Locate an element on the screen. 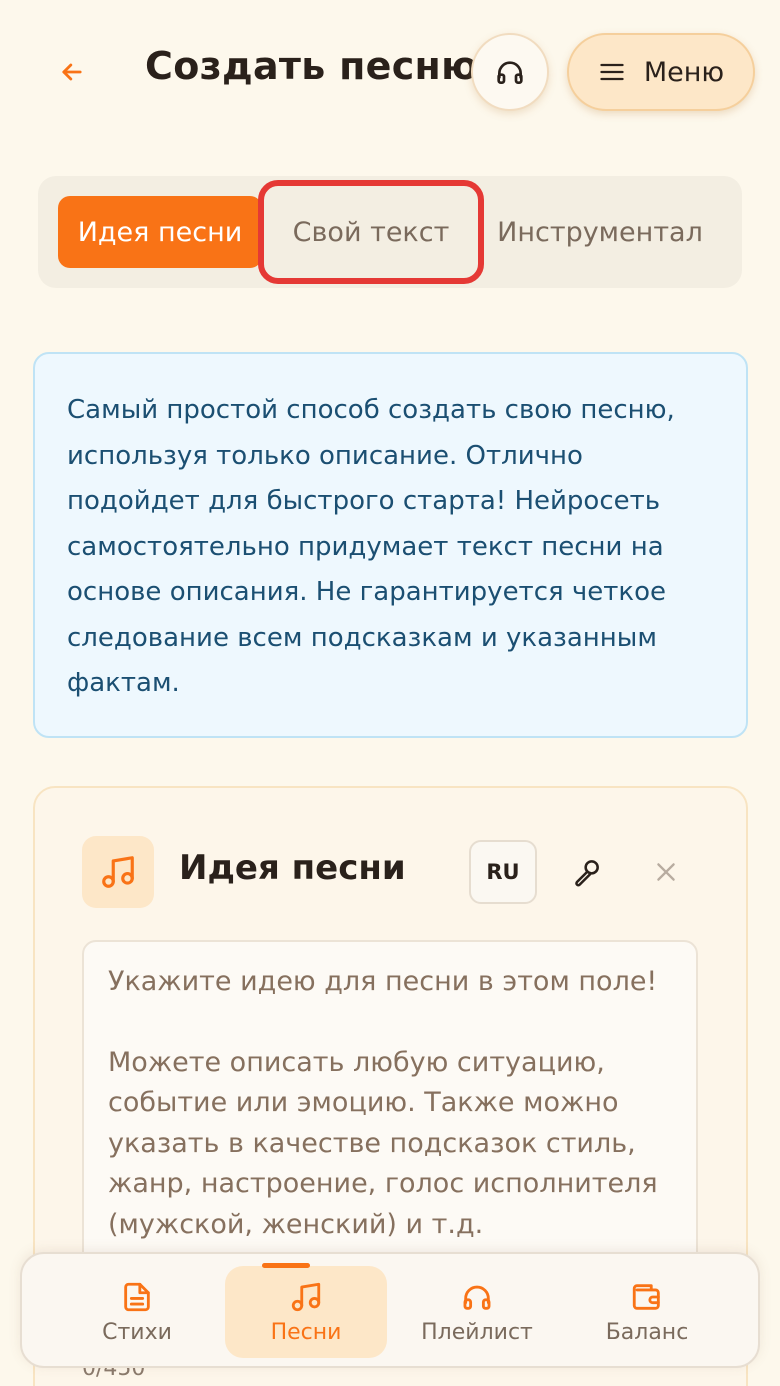 This screenshot has width=780, height=1386. page-title: Создать песню is located at coordinates (312, 66).